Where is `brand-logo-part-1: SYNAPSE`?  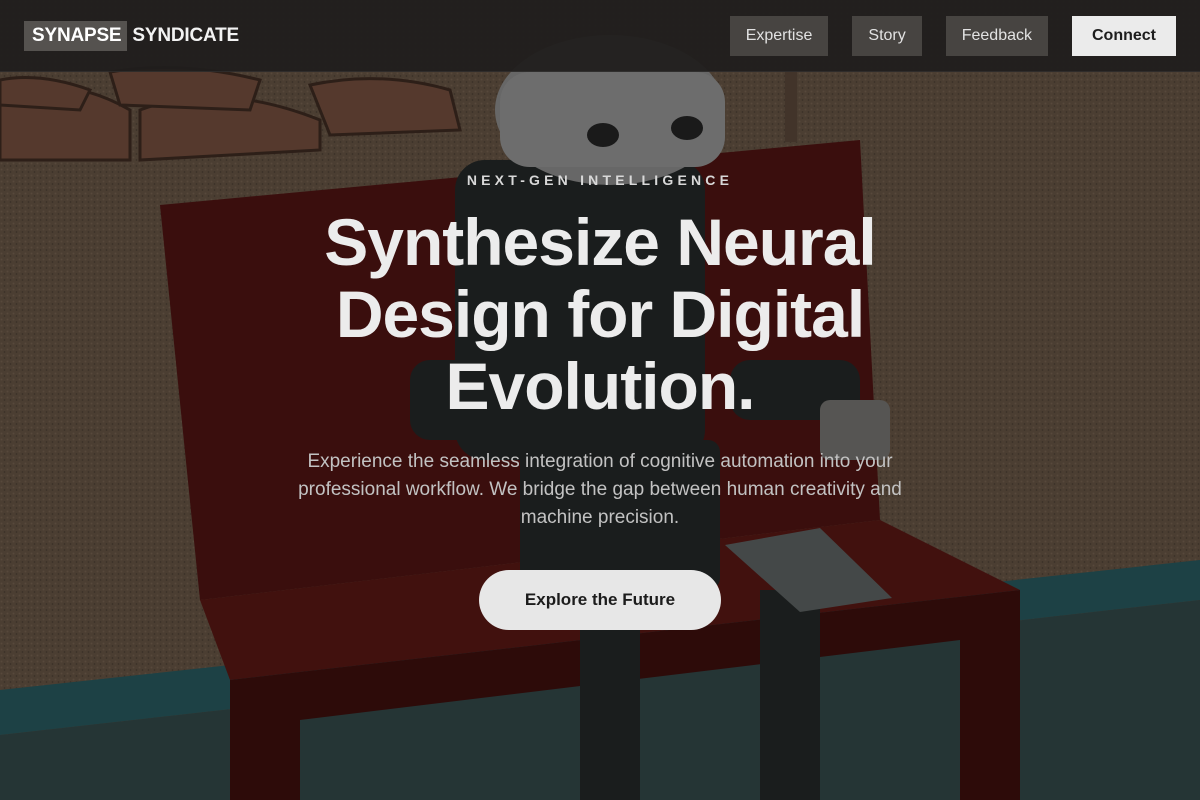
brand-logo-part-1: SYNAPSE is located at coordinates (76, 35).